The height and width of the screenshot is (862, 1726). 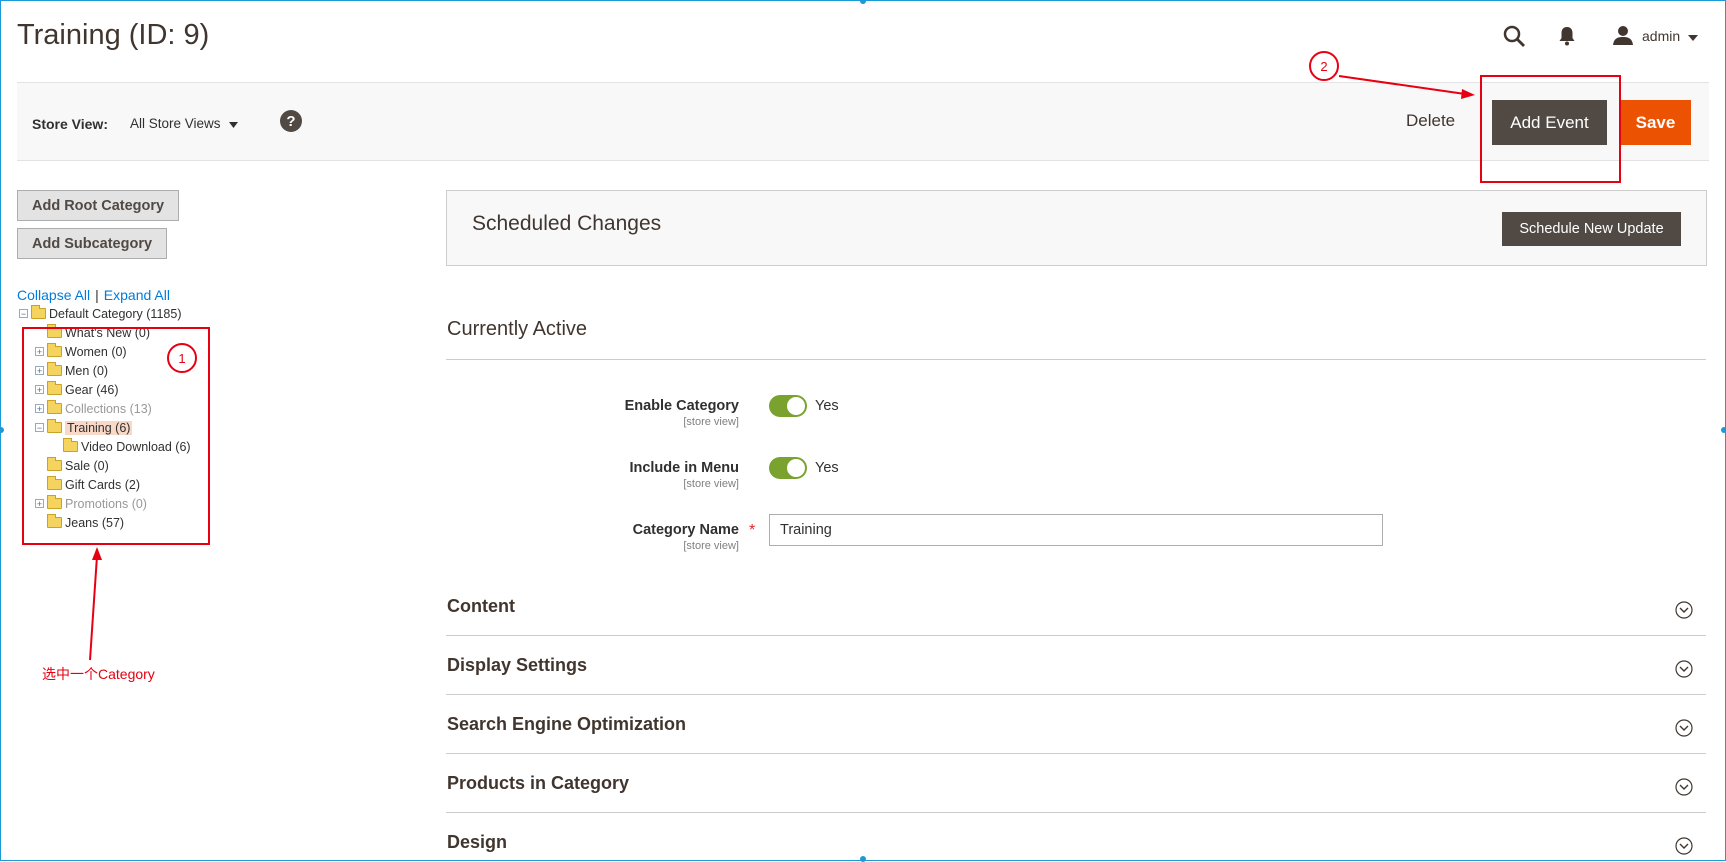 What do you see at coordinates (98, 674) in the screenshot?
I see `annotation-note: 选中一个Category` at bounding box center [98, 674].